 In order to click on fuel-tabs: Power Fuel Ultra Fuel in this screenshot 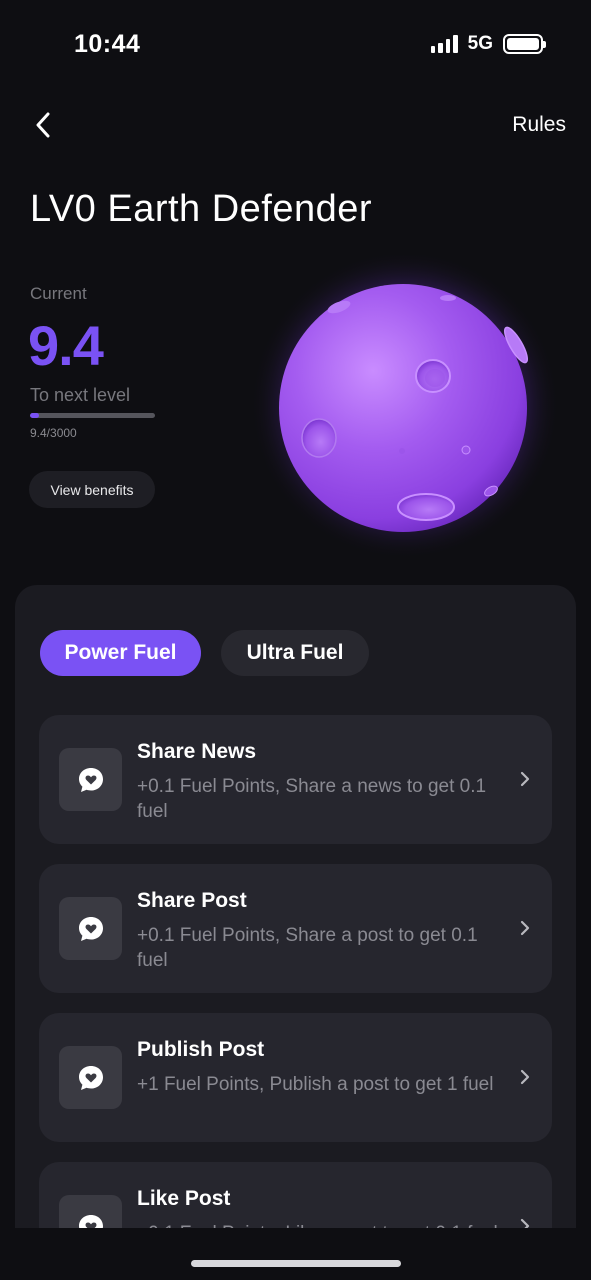, I will do `click(204, 653)`.